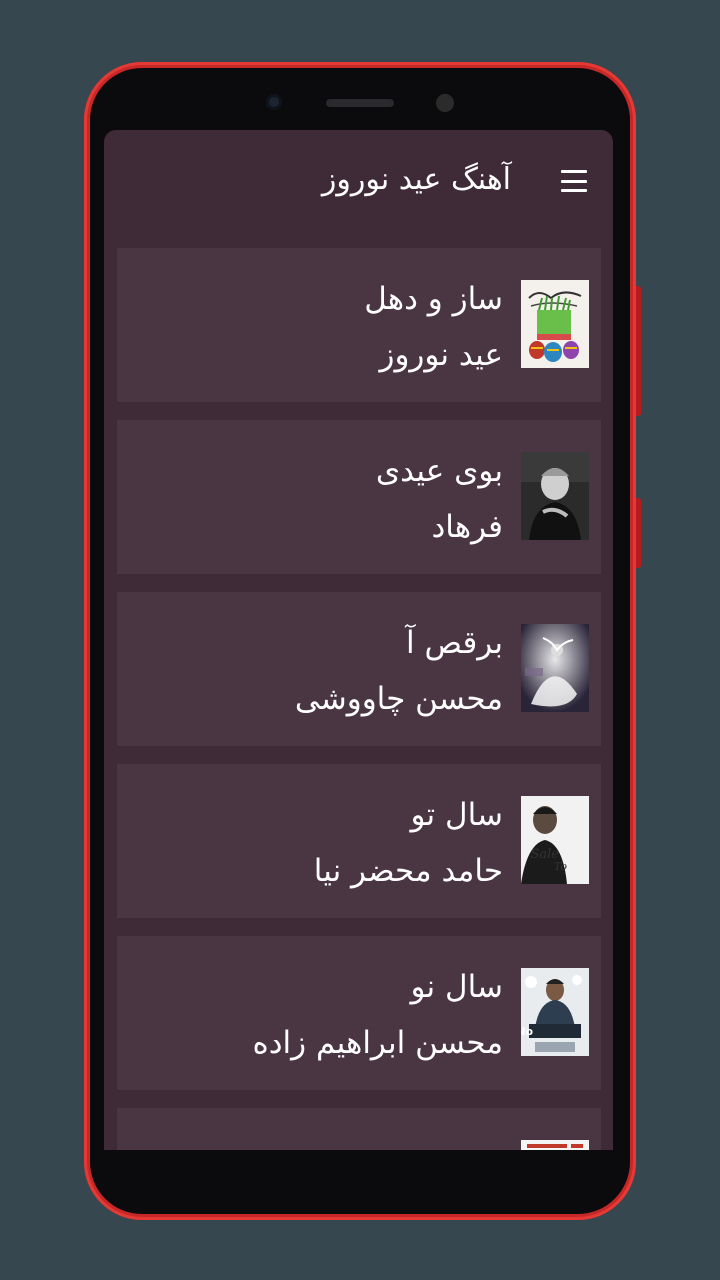  I want to click on song-card: برقص آ محسن چاووشی, so click(359, 669).